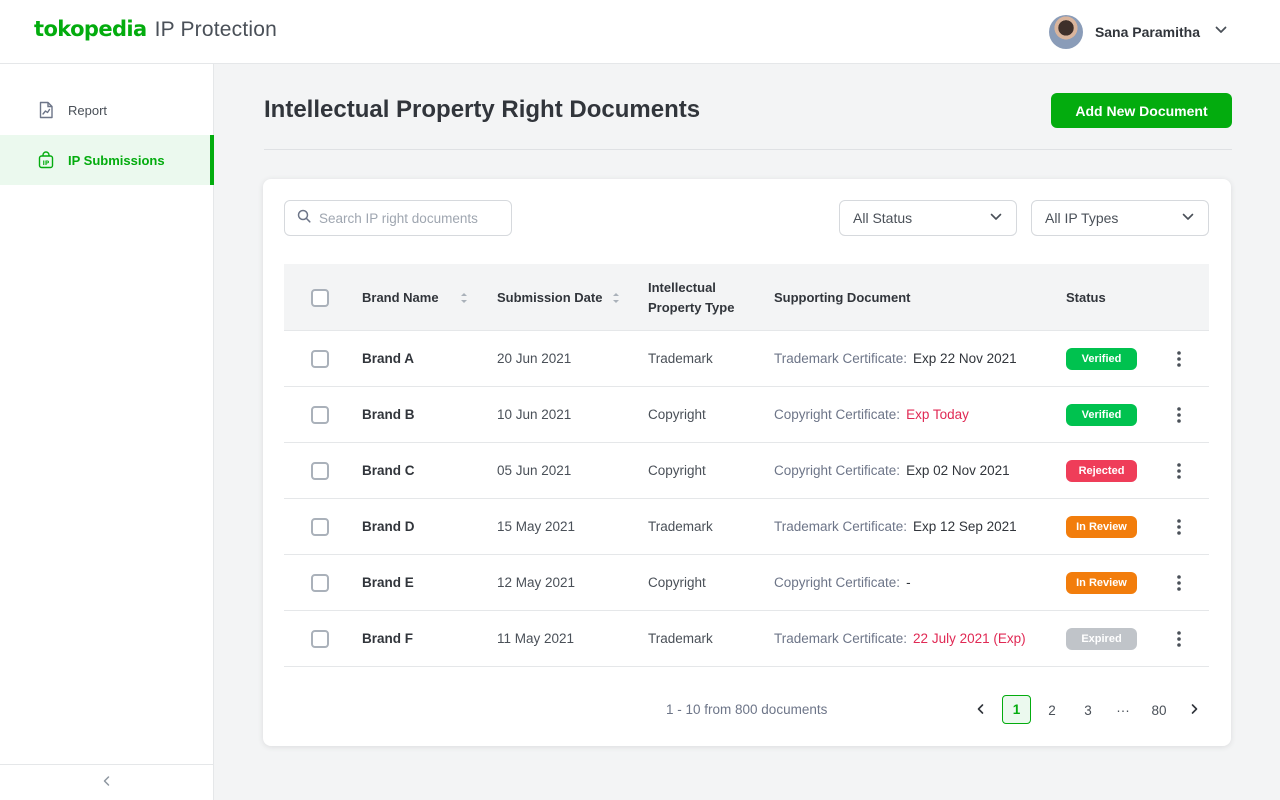  What do you see at coordinates (1065, 32) in the screenshot?
I see `avatar` at bounding box center [1065, 32].